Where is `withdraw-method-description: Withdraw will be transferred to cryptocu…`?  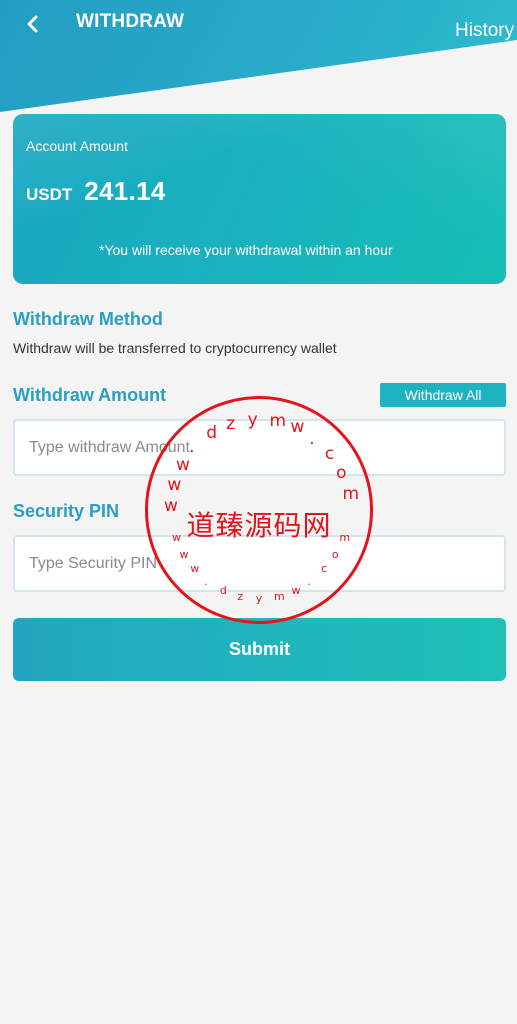
withdraw-method-description: Withdraw will be transferred to cryptocu… is located at coordinates (175, 348).